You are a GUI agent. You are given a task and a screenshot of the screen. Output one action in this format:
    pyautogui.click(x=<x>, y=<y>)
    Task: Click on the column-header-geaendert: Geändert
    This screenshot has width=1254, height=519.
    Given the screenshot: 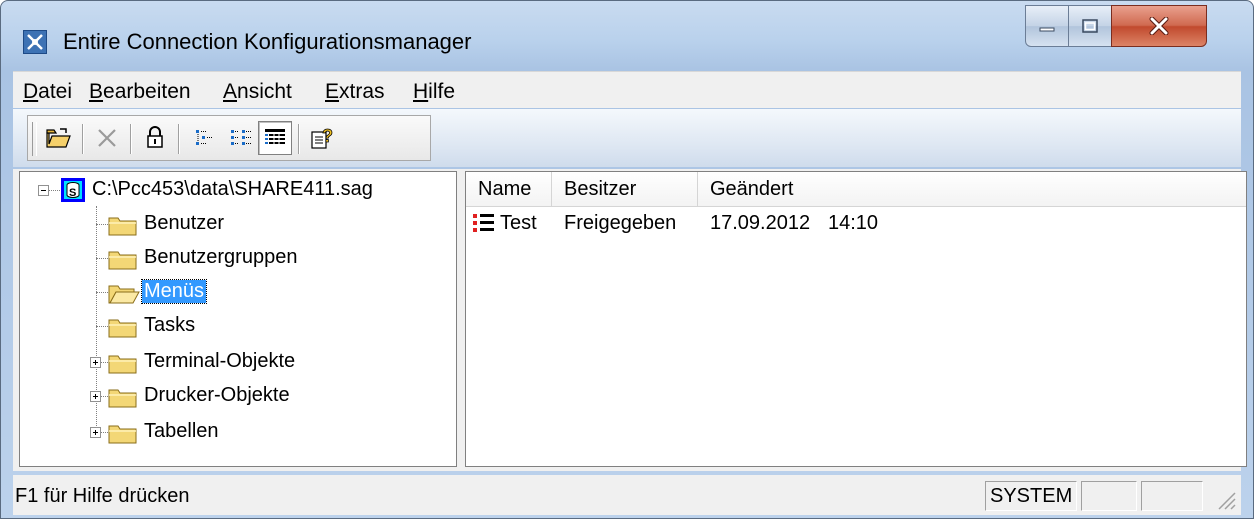 What is the action you would take?
    pyautogui.click(x=972, y=189)
    